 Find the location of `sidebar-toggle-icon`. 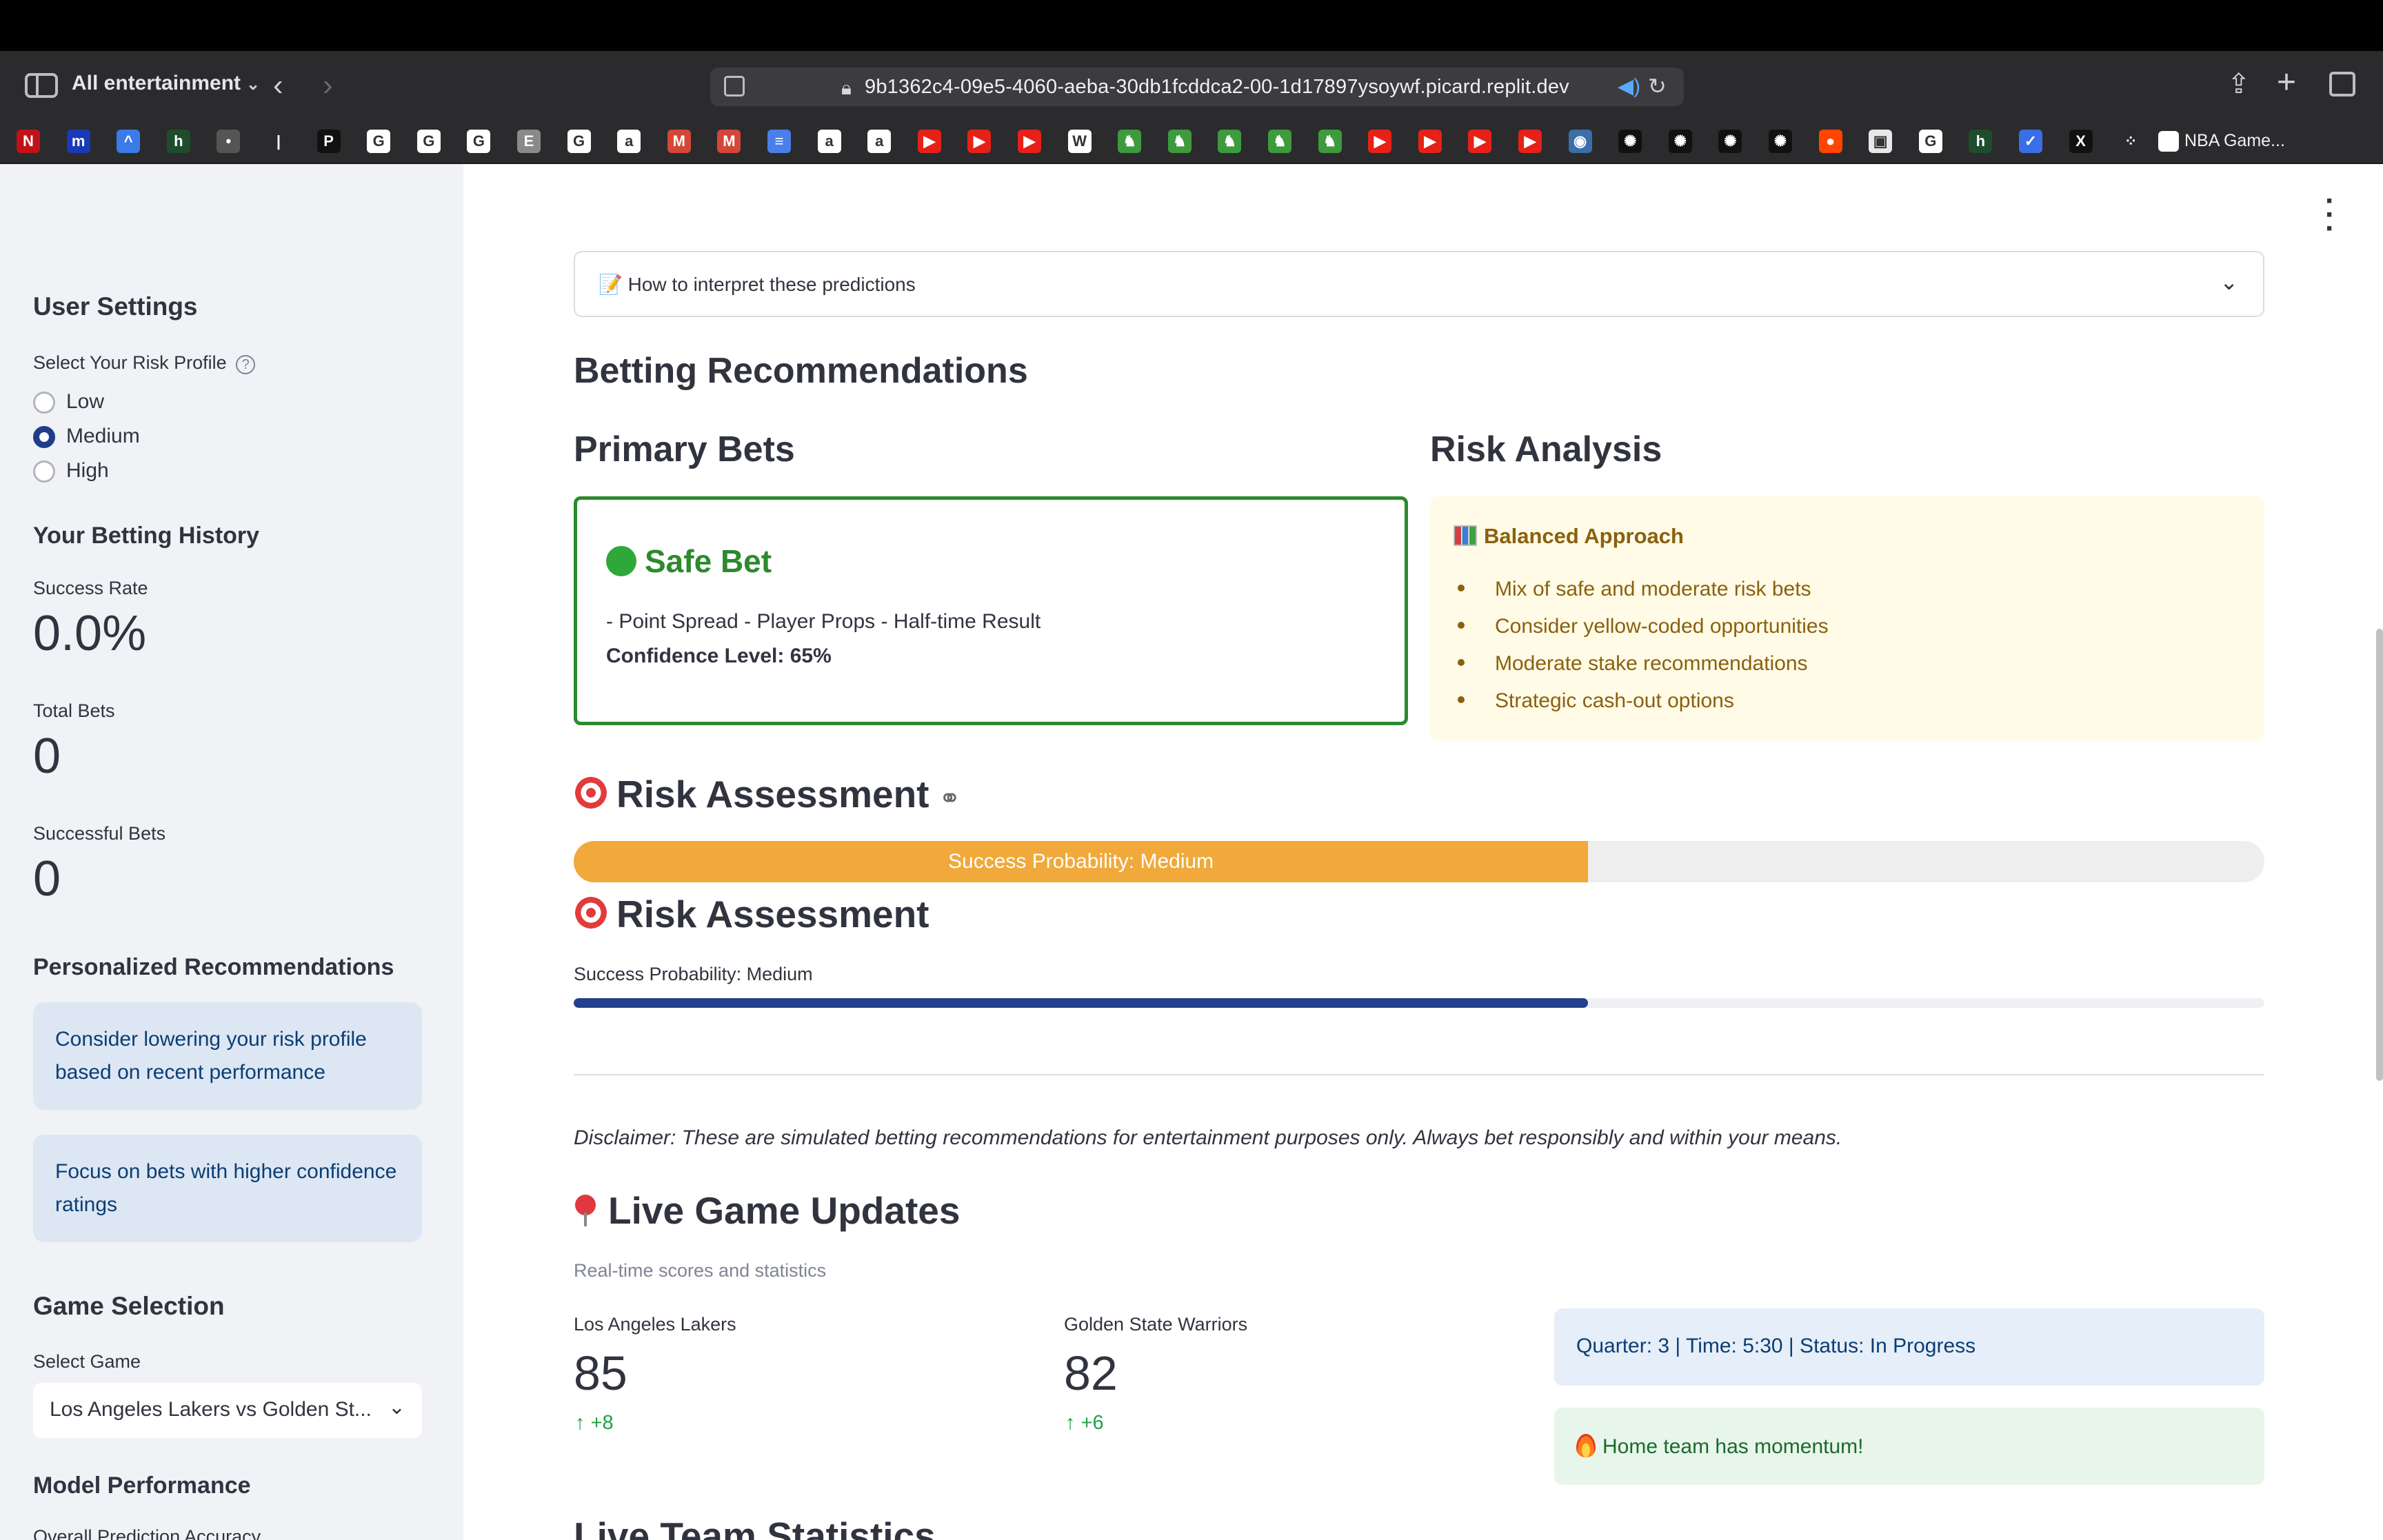

sidebar-toggle-icon is located at coordinates (41, 86).